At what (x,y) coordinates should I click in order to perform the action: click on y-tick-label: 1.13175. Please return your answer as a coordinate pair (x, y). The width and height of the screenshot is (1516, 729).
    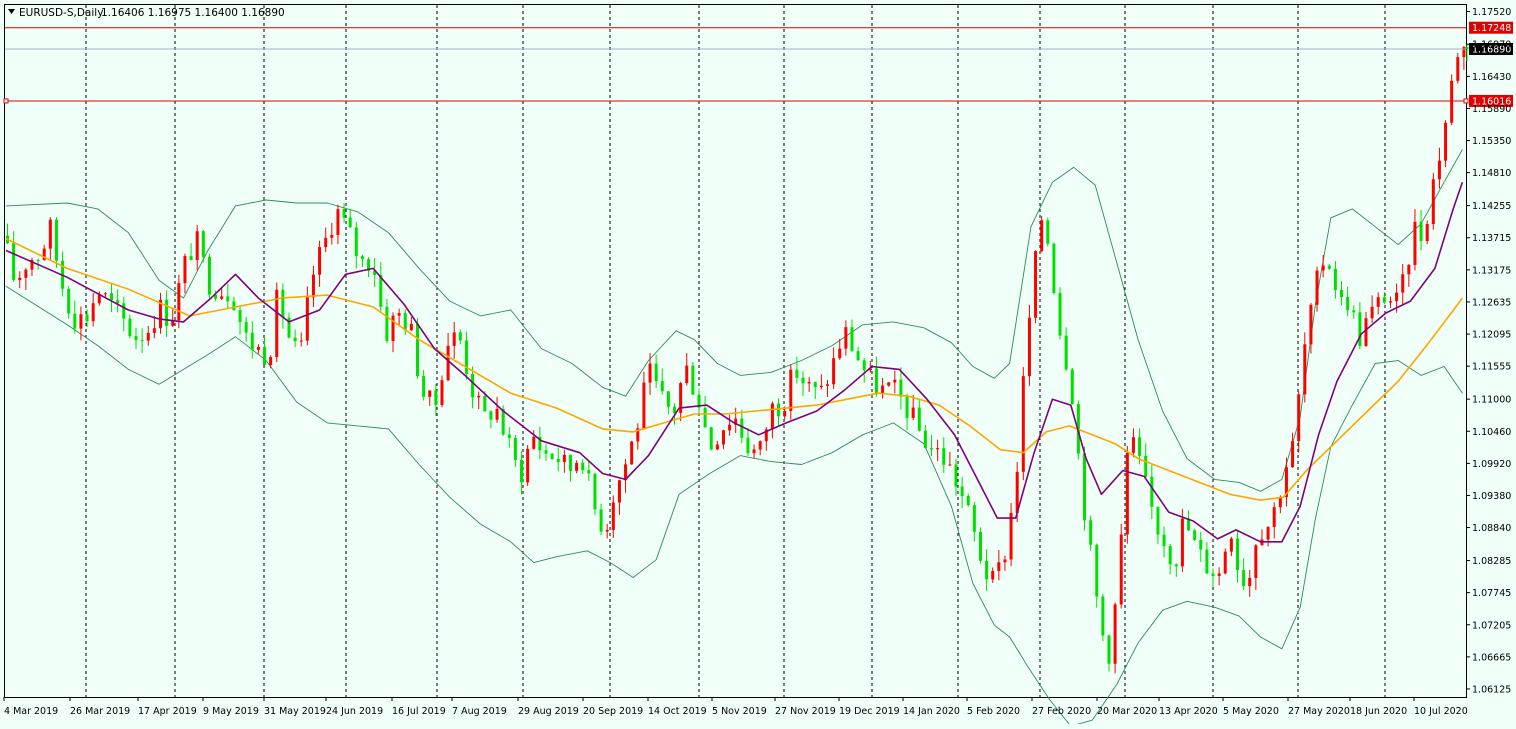
    Looking at the image, I should click on (1491, 270).